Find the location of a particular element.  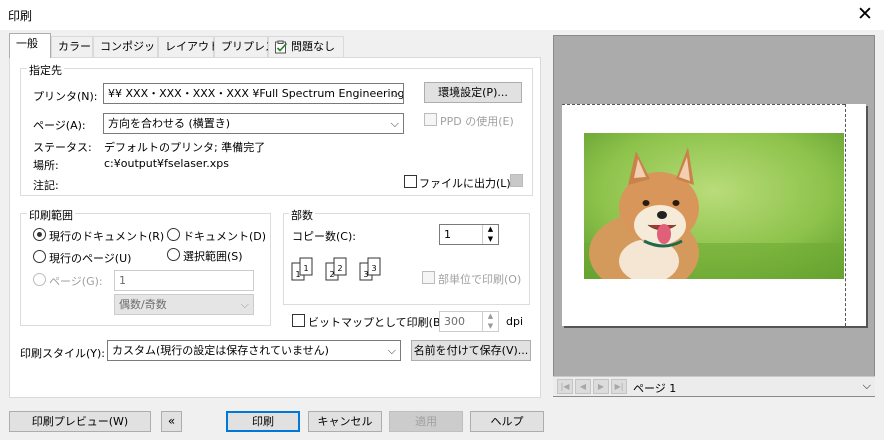

print-preview-button: 印刷プレビュー(W) is located at coordinates (80, 421).